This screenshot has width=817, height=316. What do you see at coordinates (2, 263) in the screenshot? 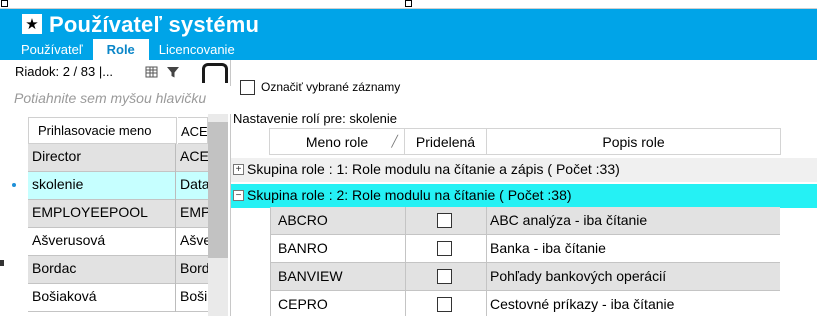
I see `resize-handle-left` at bounding box center [2, 263].